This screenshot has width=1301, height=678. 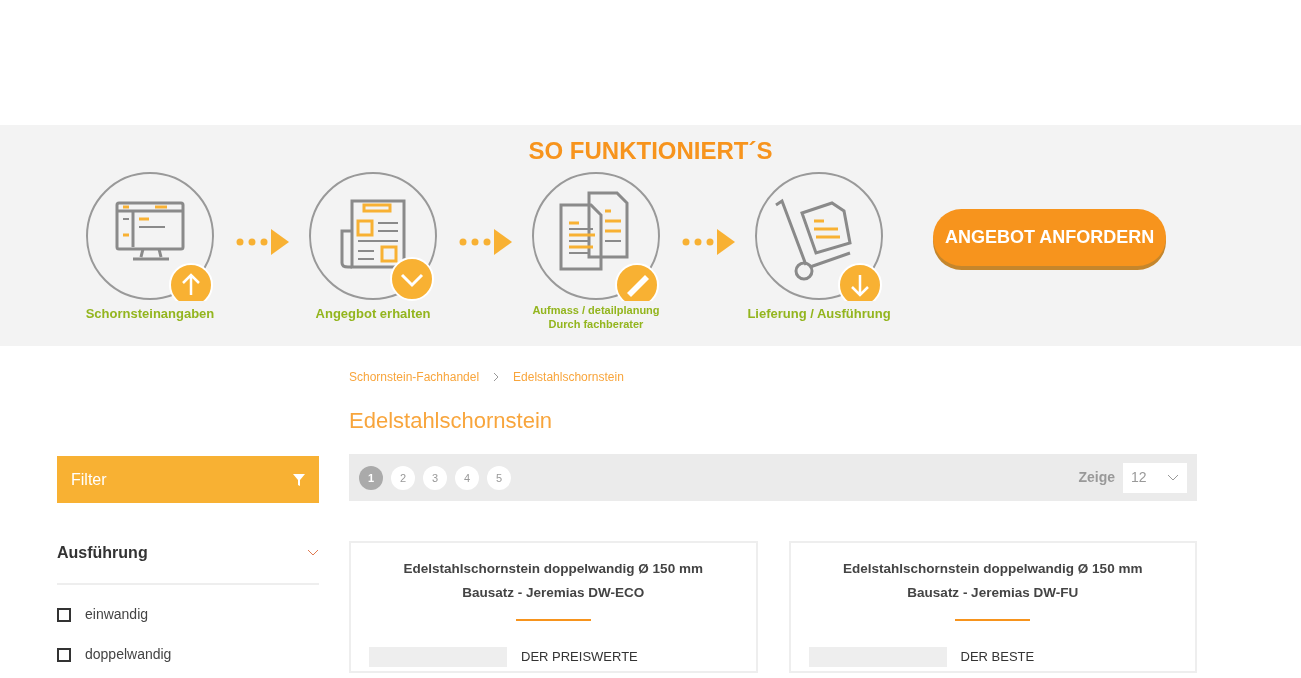 I want to click on step-label: Angegbot erhalten, so click(x=373, y=314).